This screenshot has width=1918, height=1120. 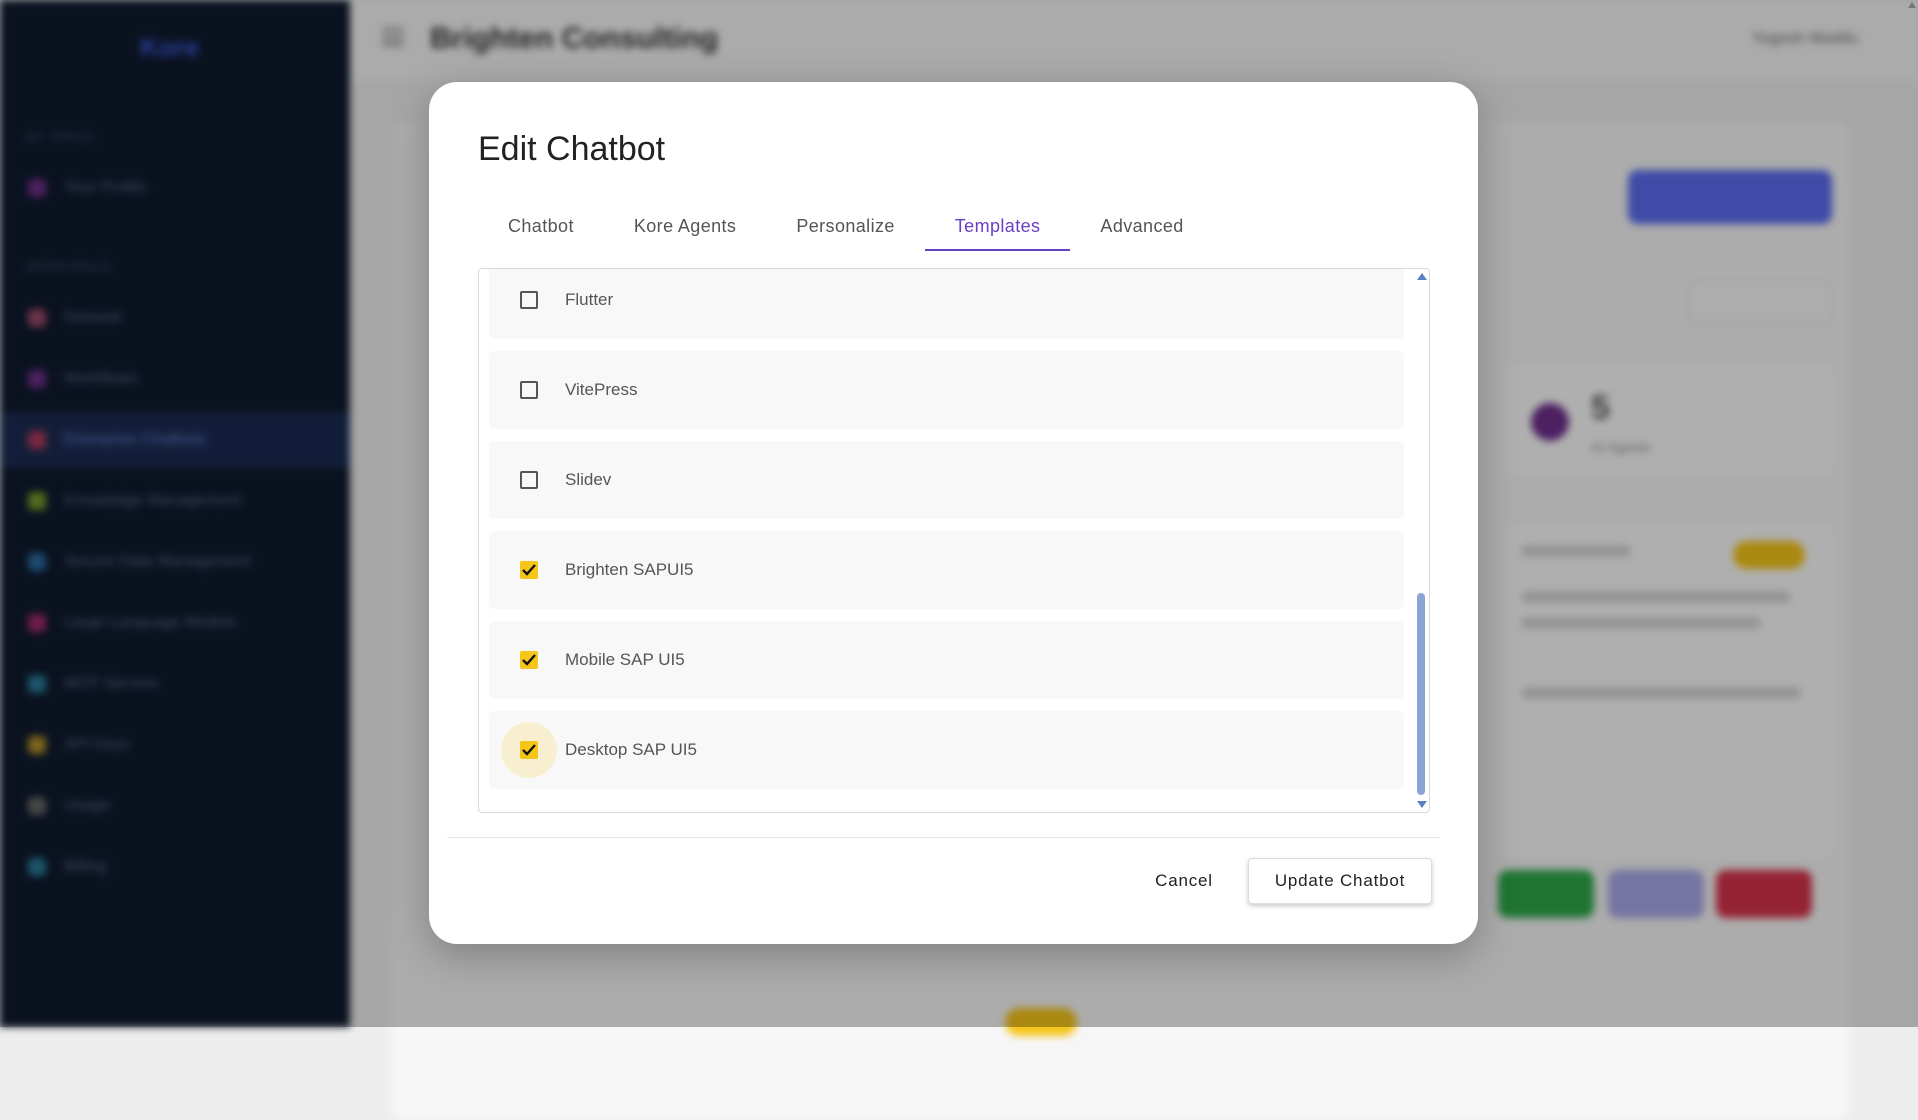 What do you see at coordinates (1184, 881) in the screenshot?
I see `cancel-button: Cancel` at bounding box center [1184, 881].